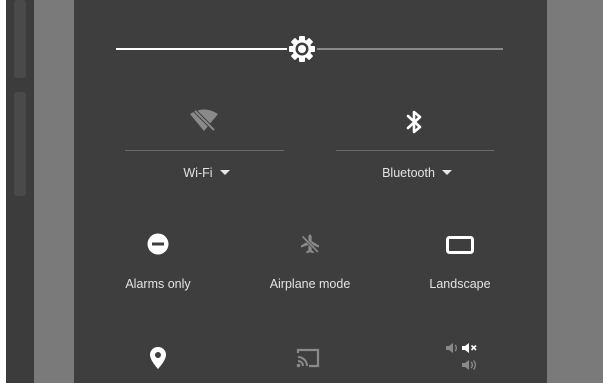 This screenshot has height=383, width=603. Describe the element at coordinates (310, 284) in the screenshot. I see `airplane-mode-label: Airplane mode` at that location.